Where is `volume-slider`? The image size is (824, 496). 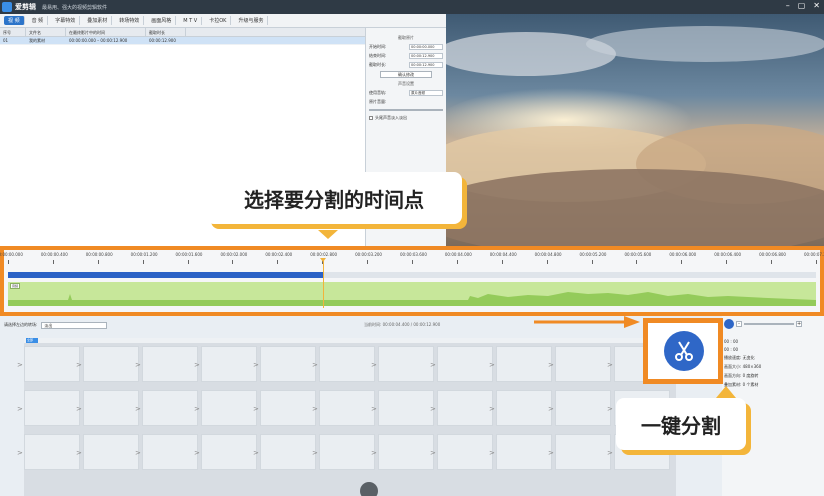 volume-slider is located at coordinates (406, 110).